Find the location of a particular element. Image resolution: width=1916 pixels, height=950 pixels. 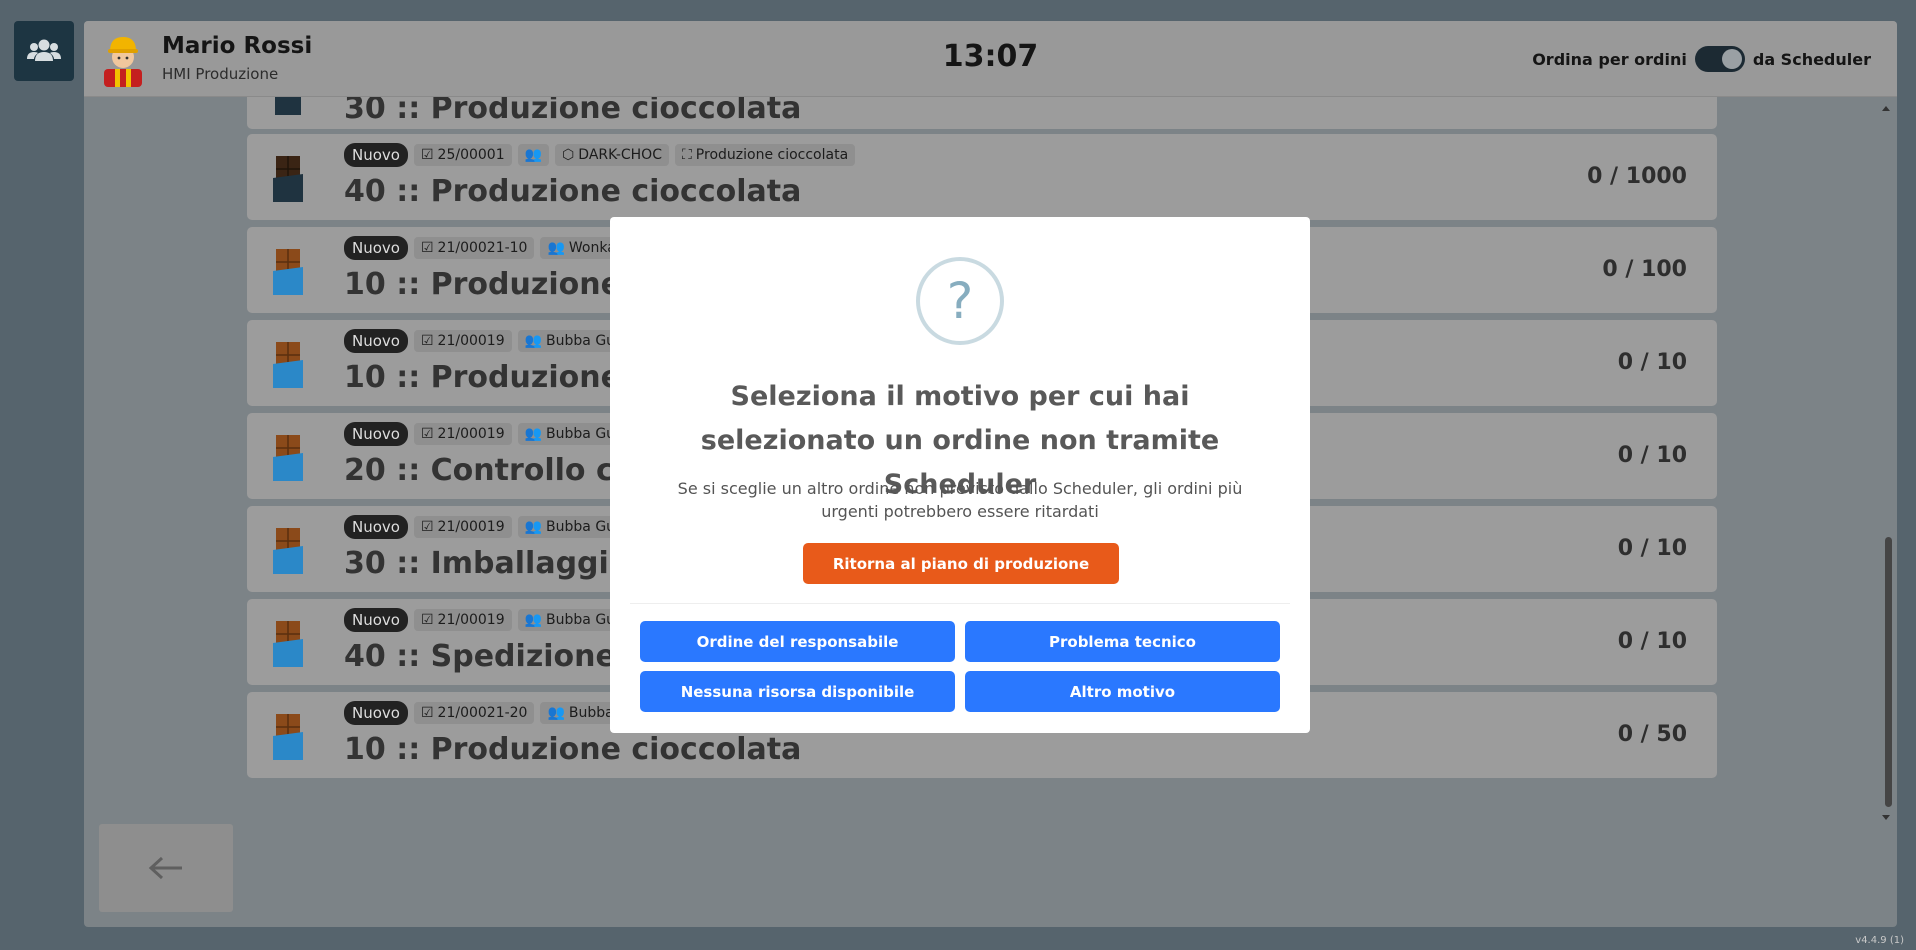

sort-toggle is located at coordinates (1719, 59).